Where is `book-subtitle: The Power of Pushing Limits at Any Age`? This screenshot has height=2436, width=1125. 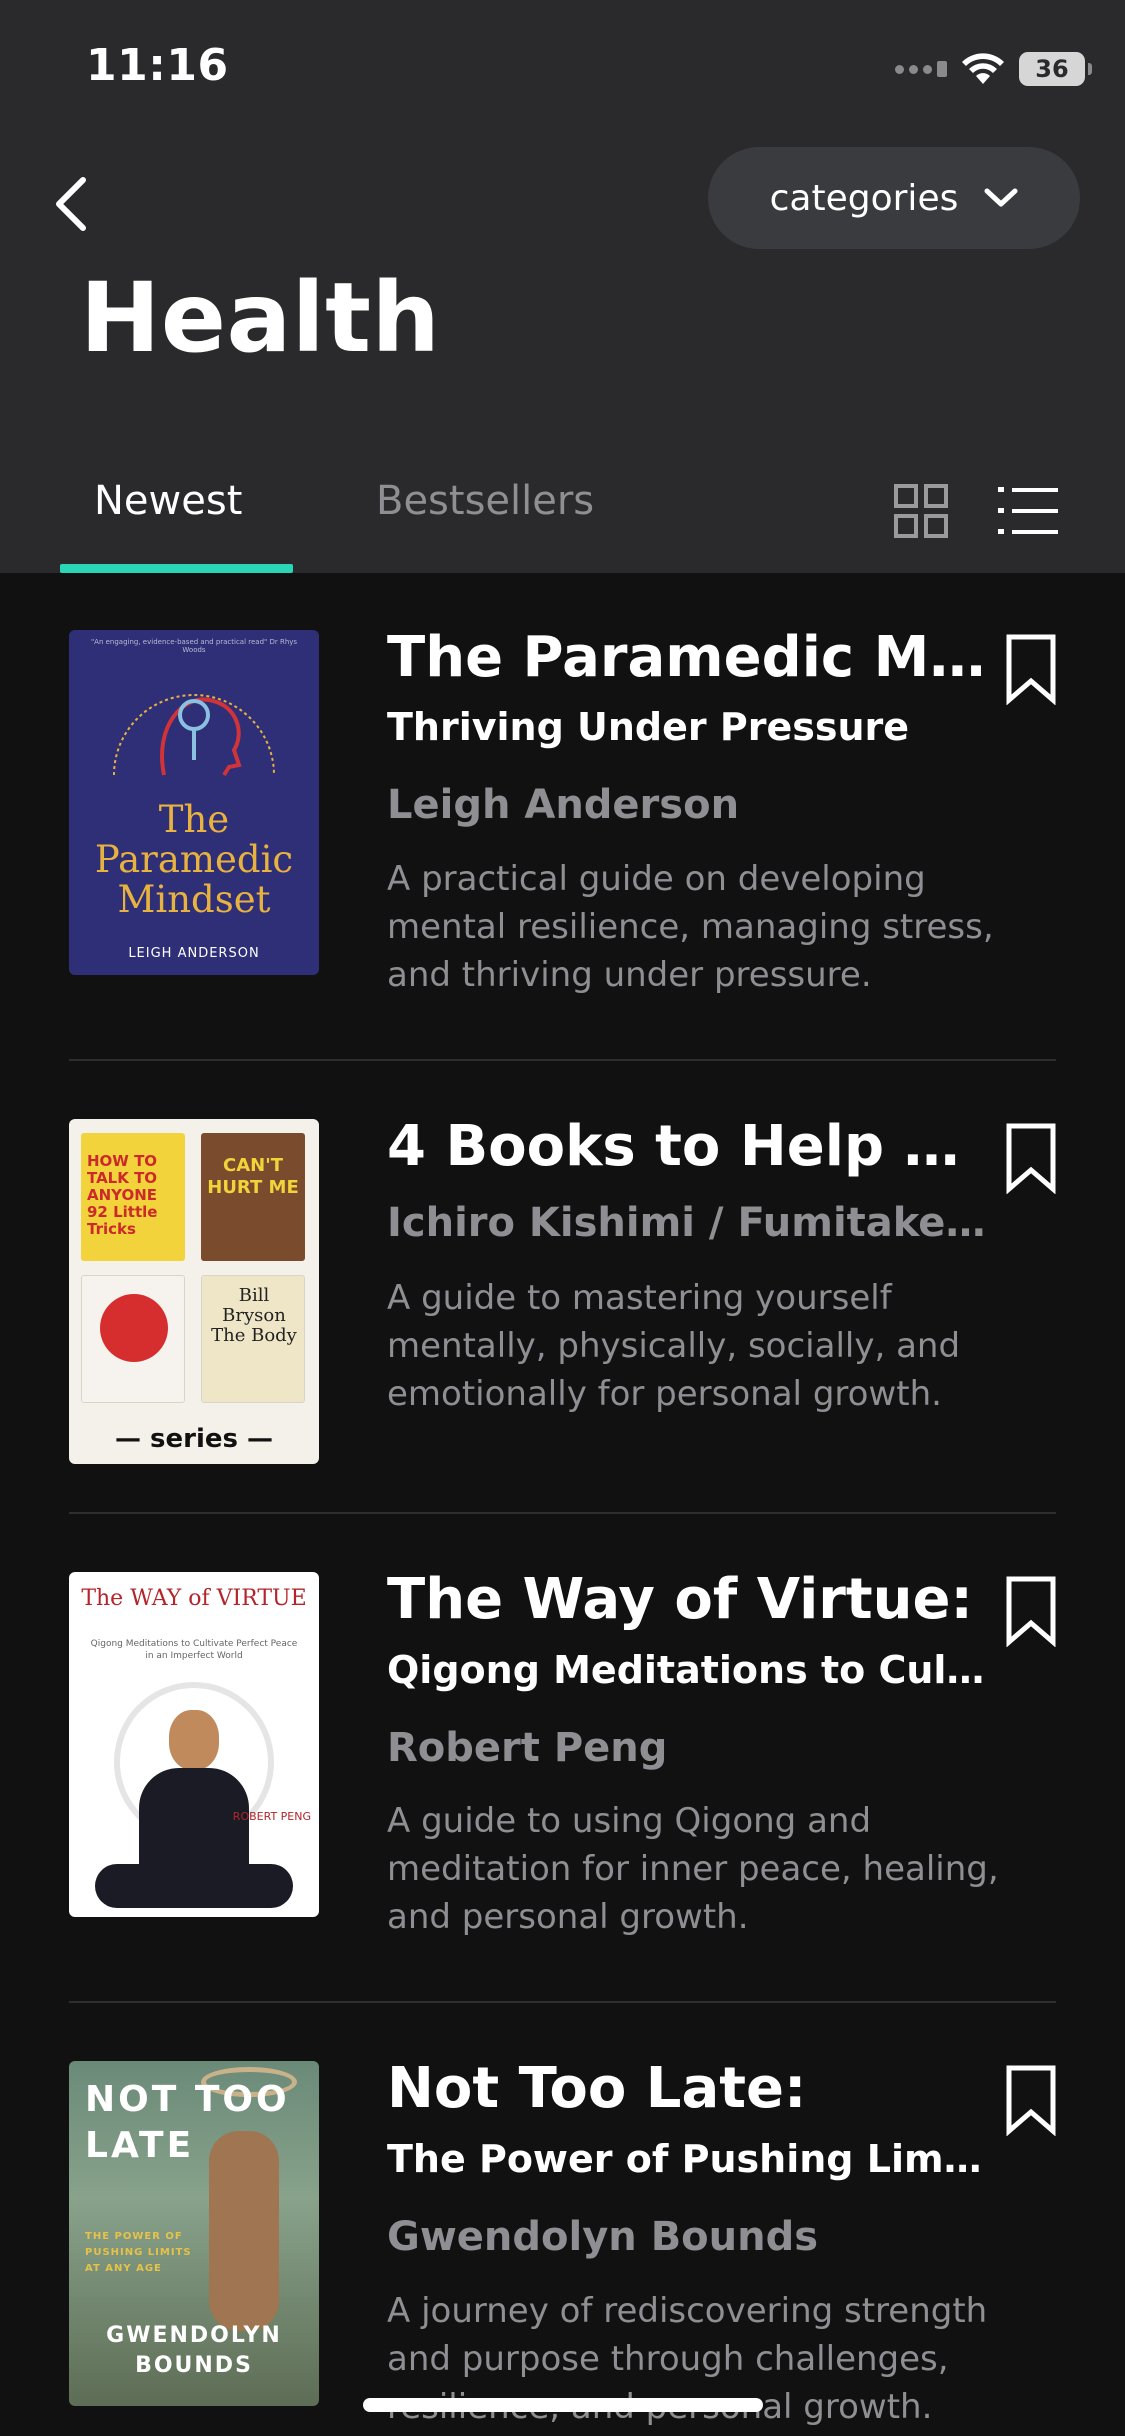 book-subtitle: The Power of Pushing Limits at Any Age is located at coordinates (687, 2159).